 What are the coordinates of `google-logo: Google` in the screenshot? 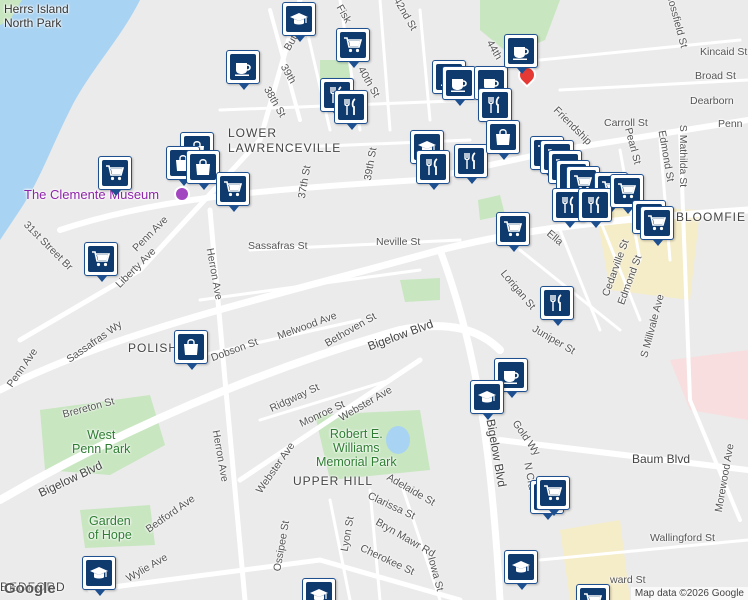 It's located at (30, 588).